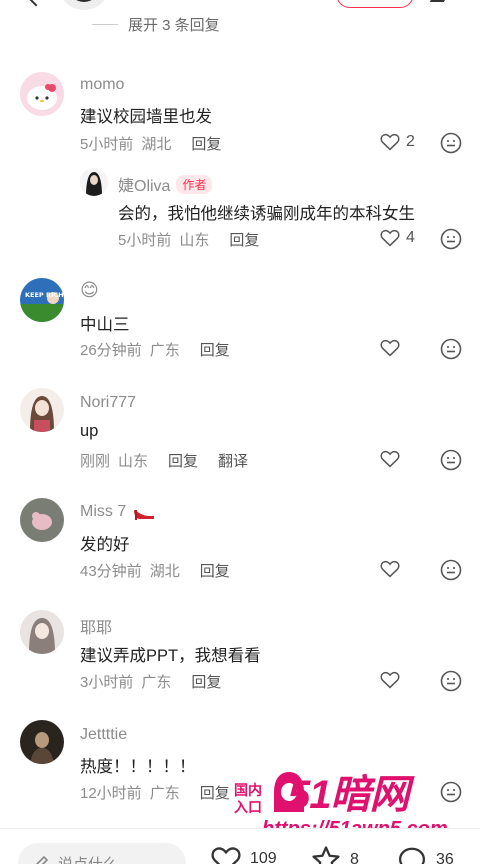 The image size is (480, 864). I want to click on comment-username: 😊, so click(89, 290).